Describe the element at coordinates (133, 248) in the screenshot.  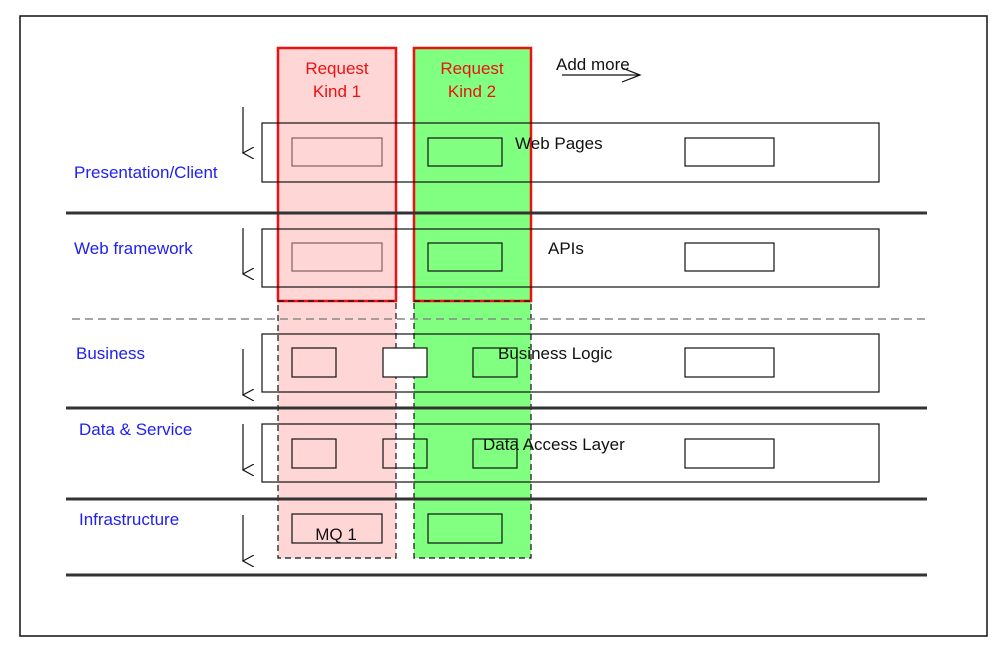
I see `layer-label: Web framework` at that location.